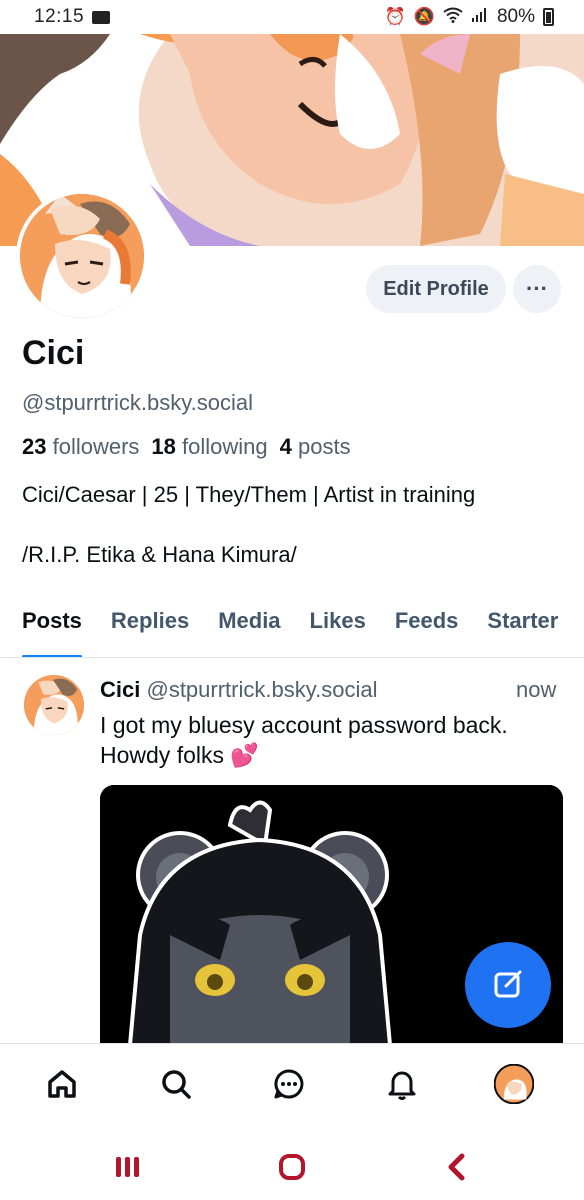  What do you see at coordinates (427, 626) in the screenshot?
I see `tab-feeds: Feeds` at bounding box center [427, 626].